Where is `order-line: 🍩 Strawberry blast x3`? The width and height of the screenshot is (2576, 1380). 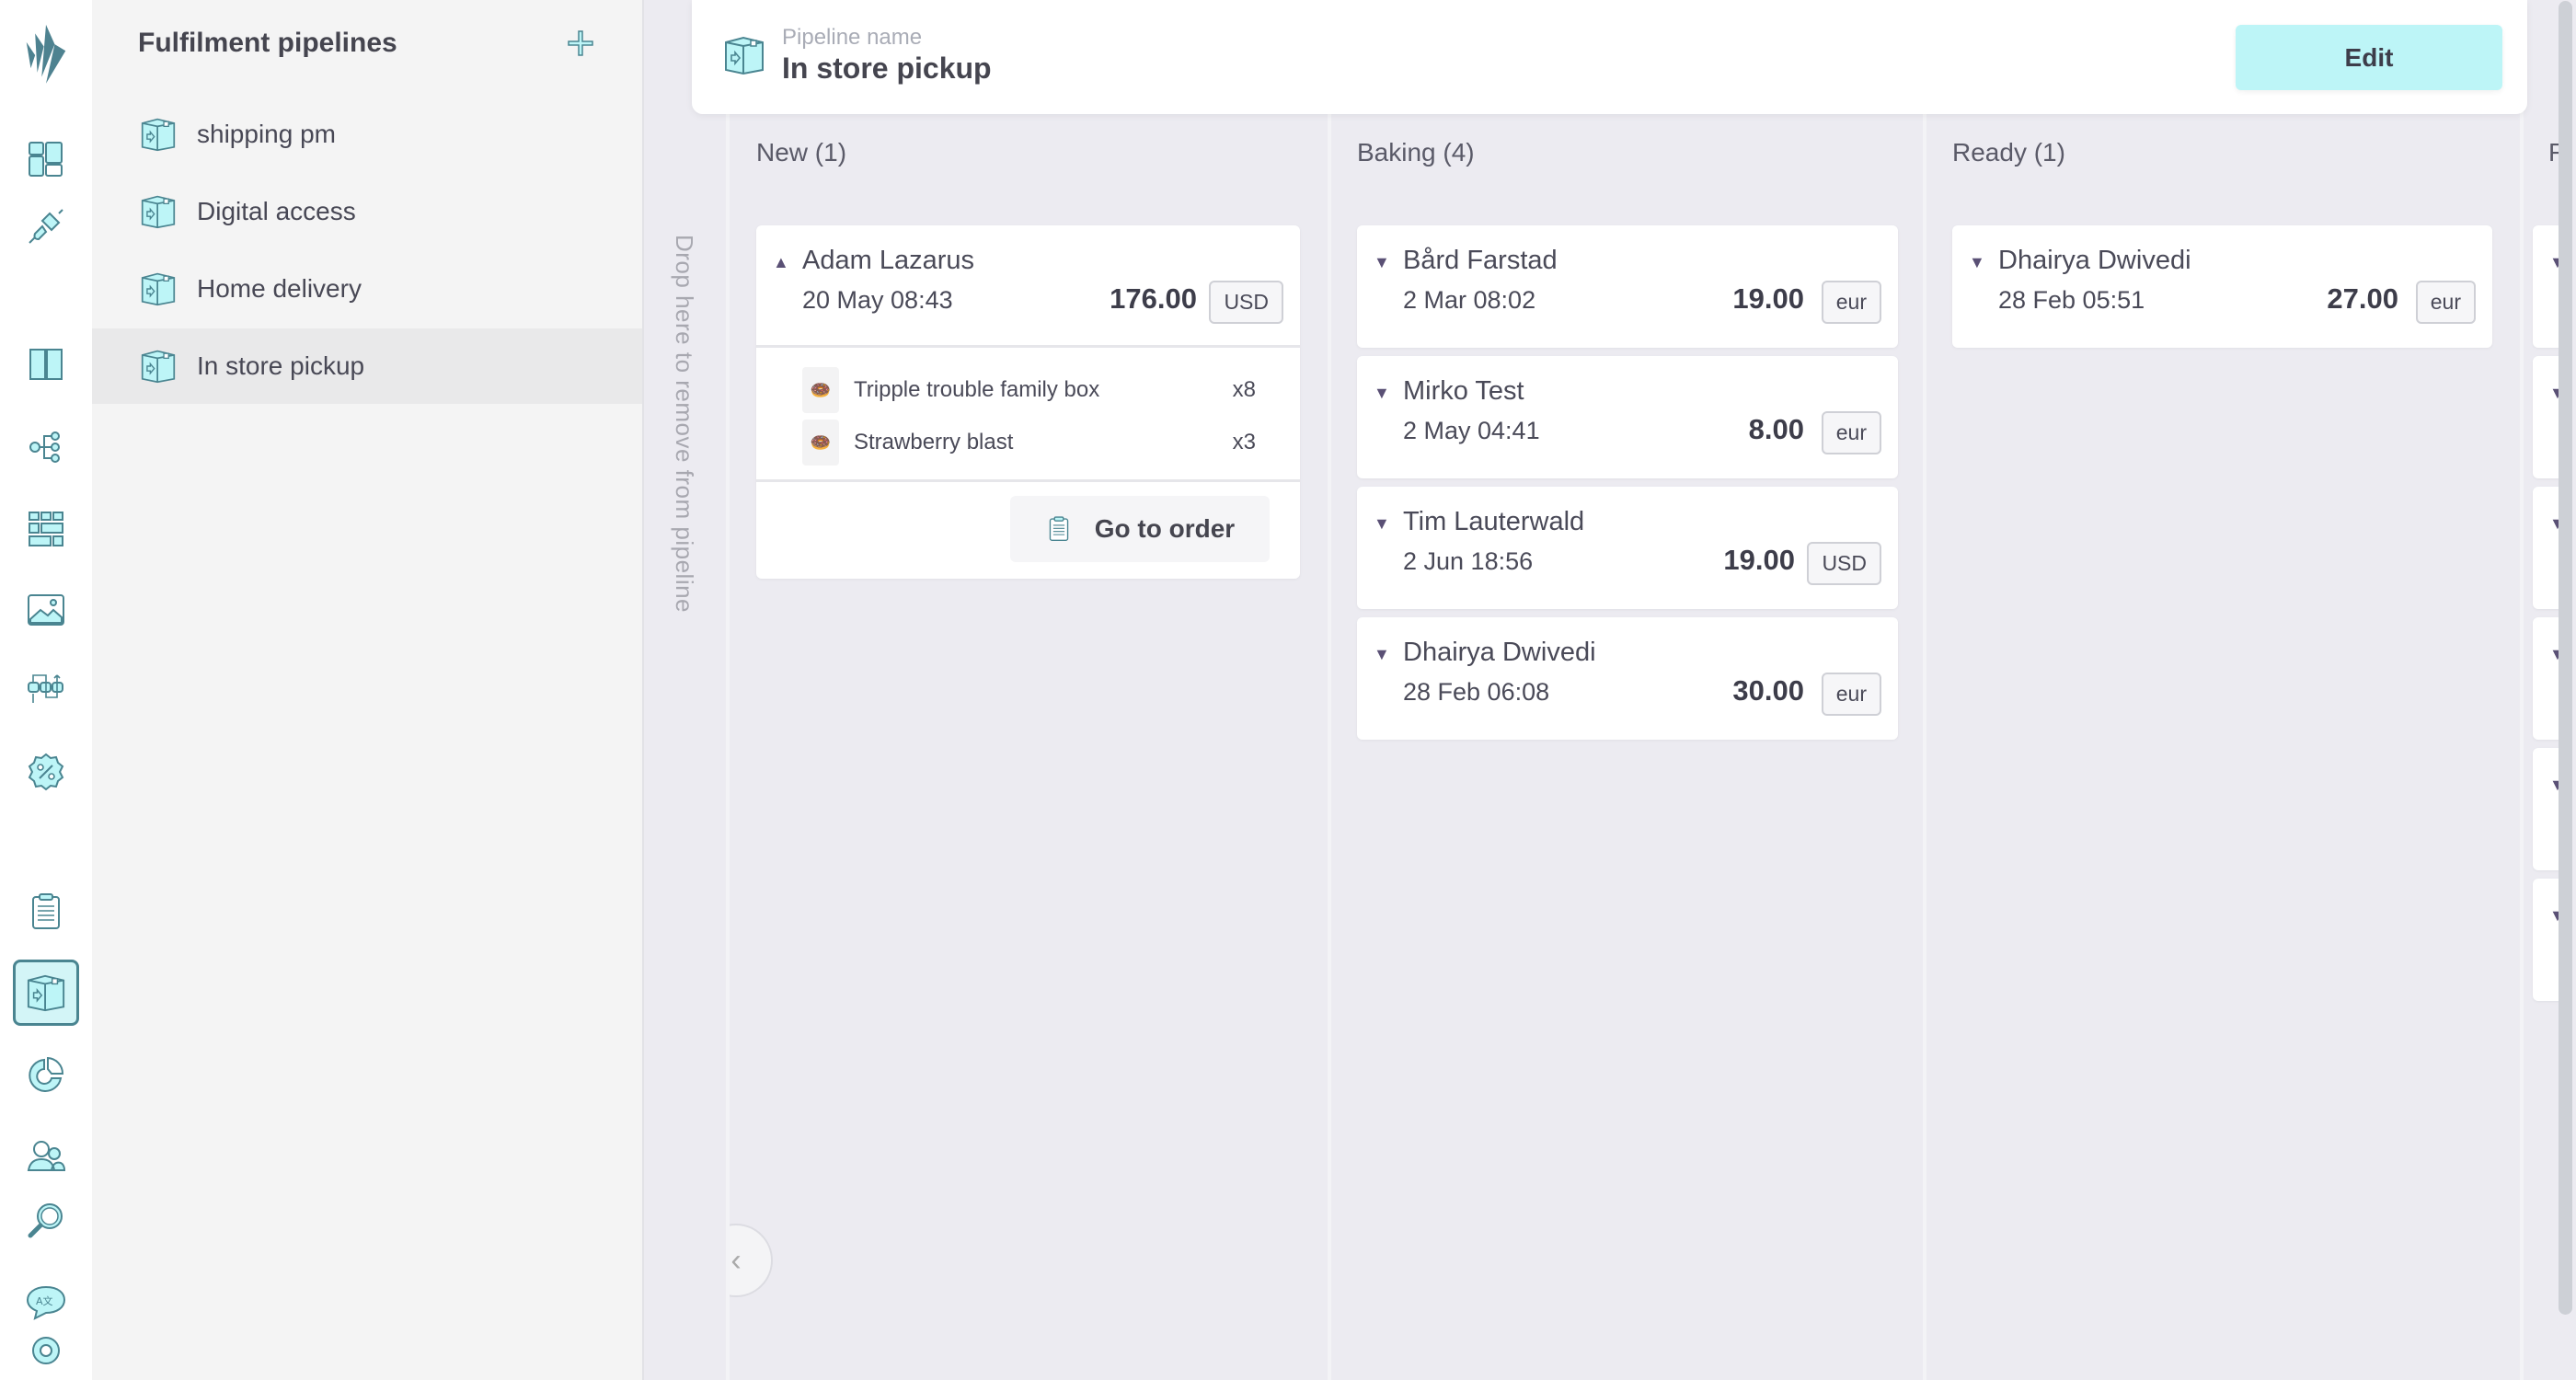
order-line: 🍩 Strawberry blast x3 is located at coordinates (1029, 443).